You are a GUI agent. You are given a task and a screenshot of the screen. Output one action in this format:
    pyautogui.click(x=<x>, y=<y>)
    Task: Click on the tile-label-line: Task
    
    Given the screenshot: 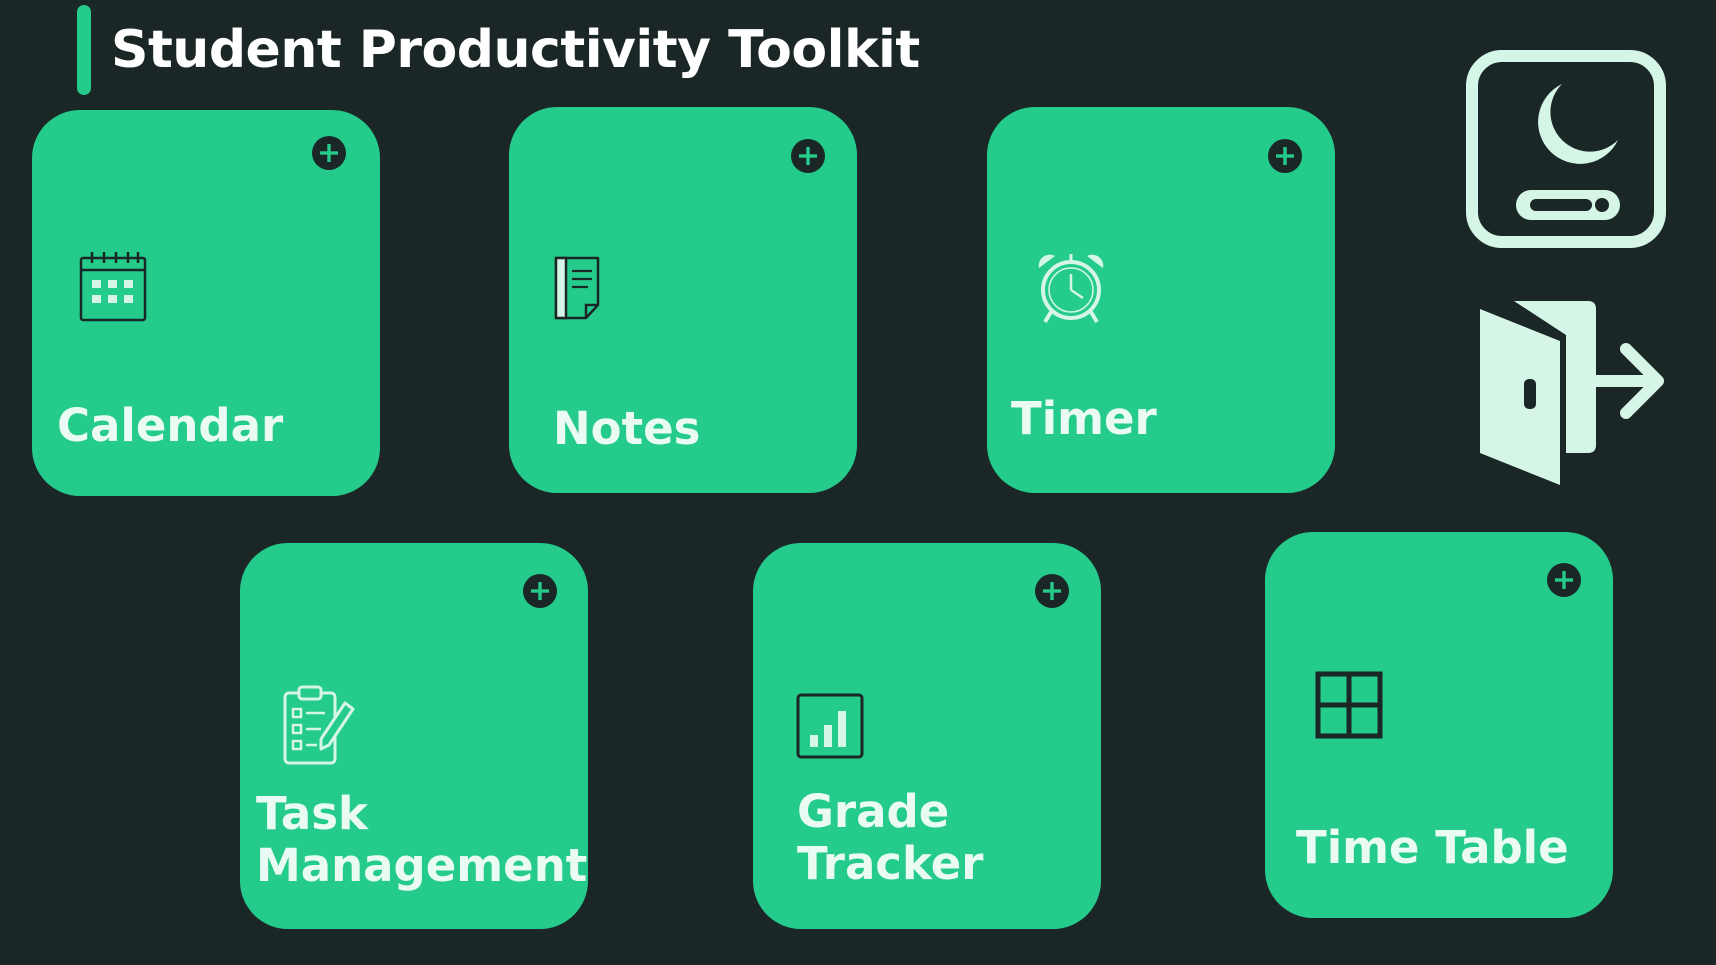 What is the action you would take?
    pyautogui.click(x=312, y=813)
    